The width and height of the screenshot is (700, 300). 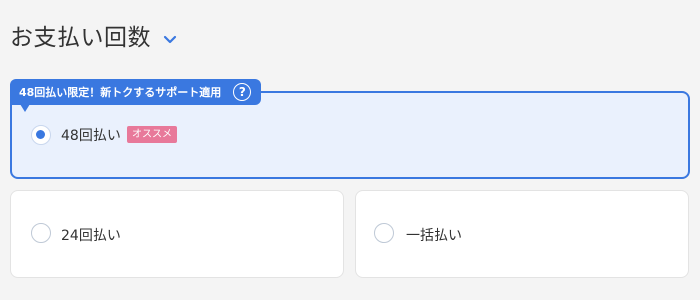 What do you see at coordinates (120, 92) in the screenshot?
I see `promo-text: 48回払い限定！新トクするサポート適用` at bounding box center [120, 92].